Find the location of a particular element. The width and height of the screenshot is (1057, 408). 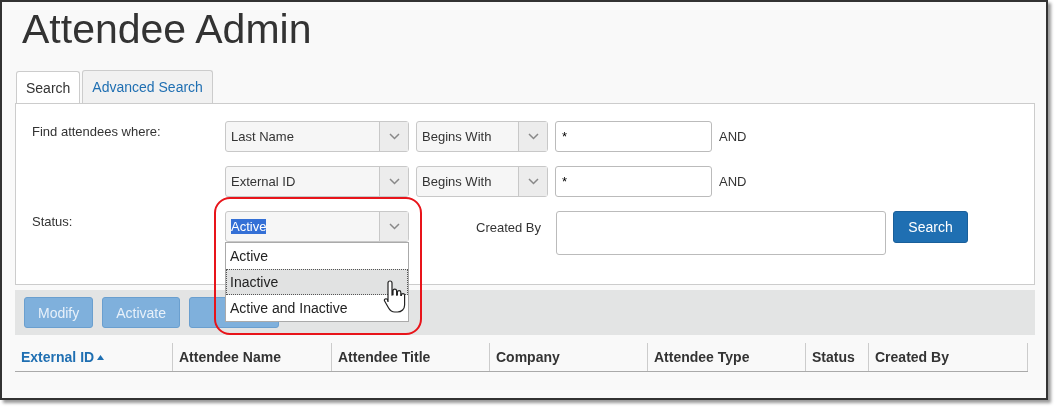

page-title: Attendee Admin is located at coordinates (167, 29).